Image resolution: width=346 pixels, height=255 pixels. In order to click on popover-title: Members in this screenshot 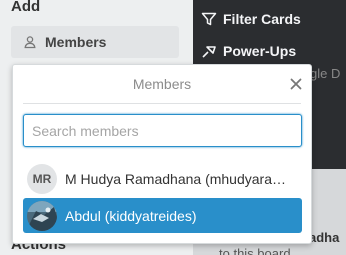, I will do `click(162, 84)`.